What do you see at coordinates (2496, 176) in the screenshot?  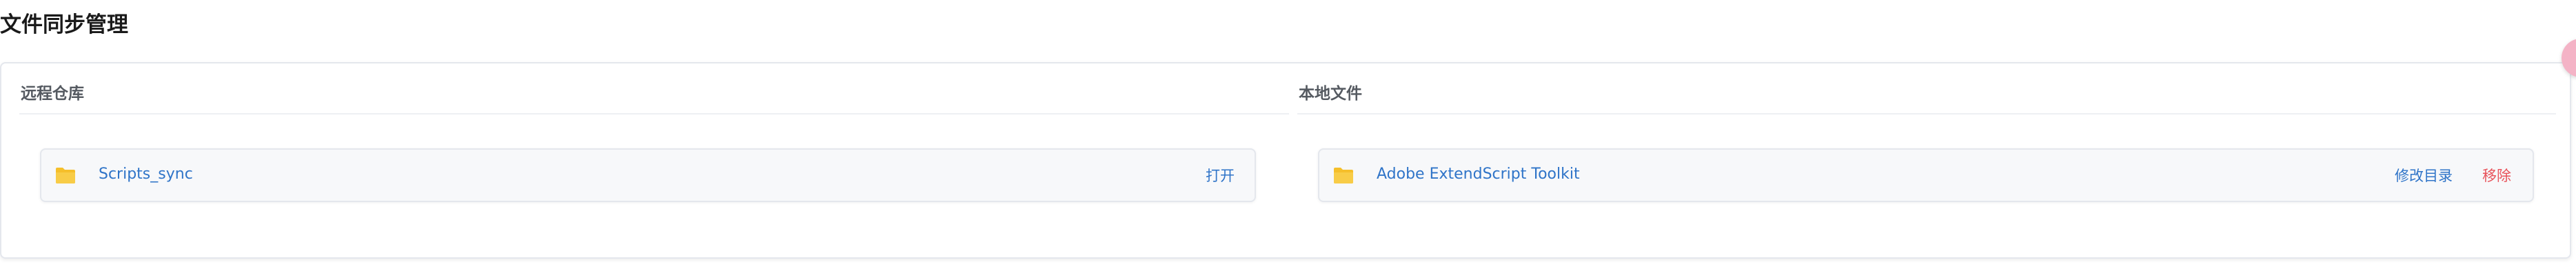 I see `remove-button: 移除` at bounding box center [2496, 176].